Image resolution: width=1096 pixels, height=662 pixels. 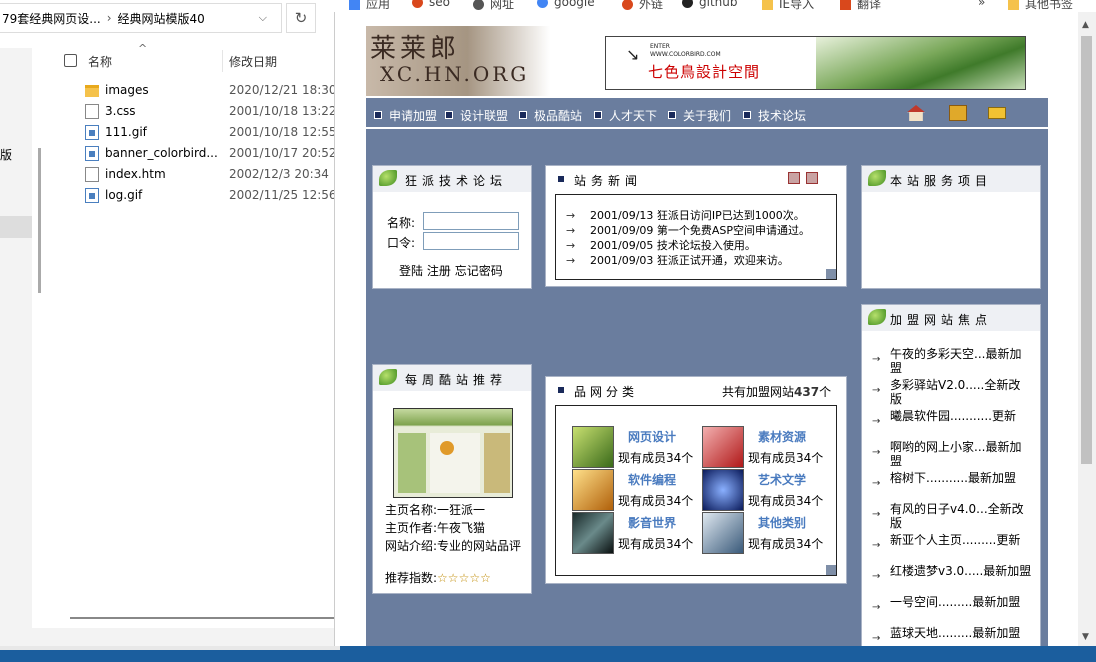 I want to click on nav-item-selected, so click(x=16, y=227).